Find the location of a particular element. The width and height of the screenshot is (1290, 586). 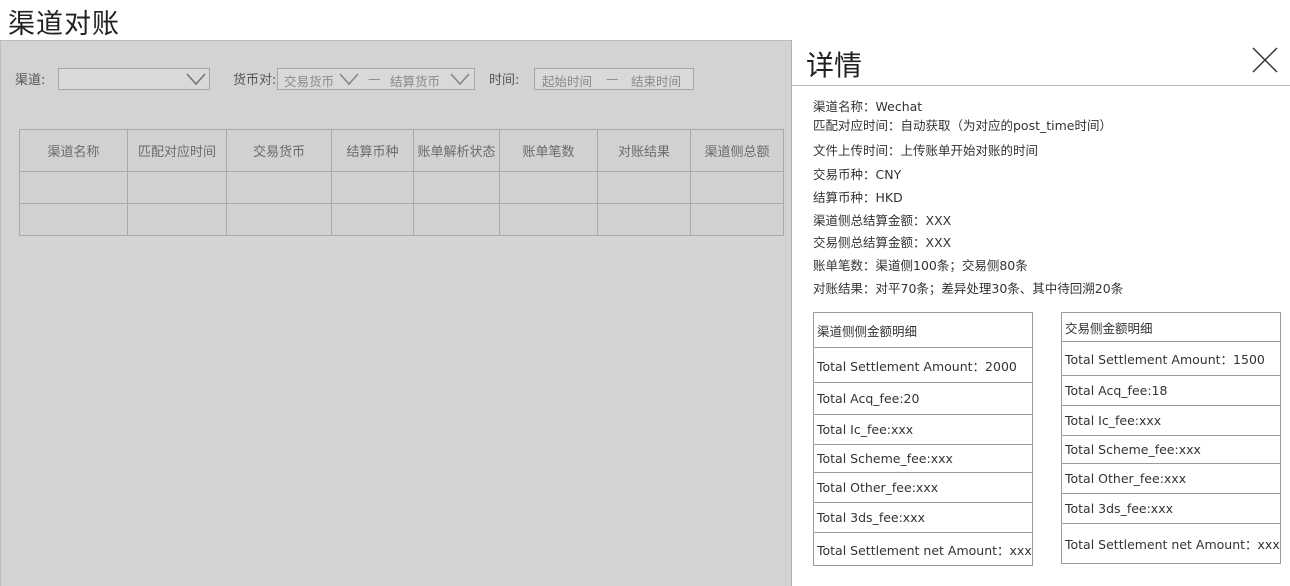

detail-channel-name: 渠道名称：Wechat is located at coordinates (868, 106).